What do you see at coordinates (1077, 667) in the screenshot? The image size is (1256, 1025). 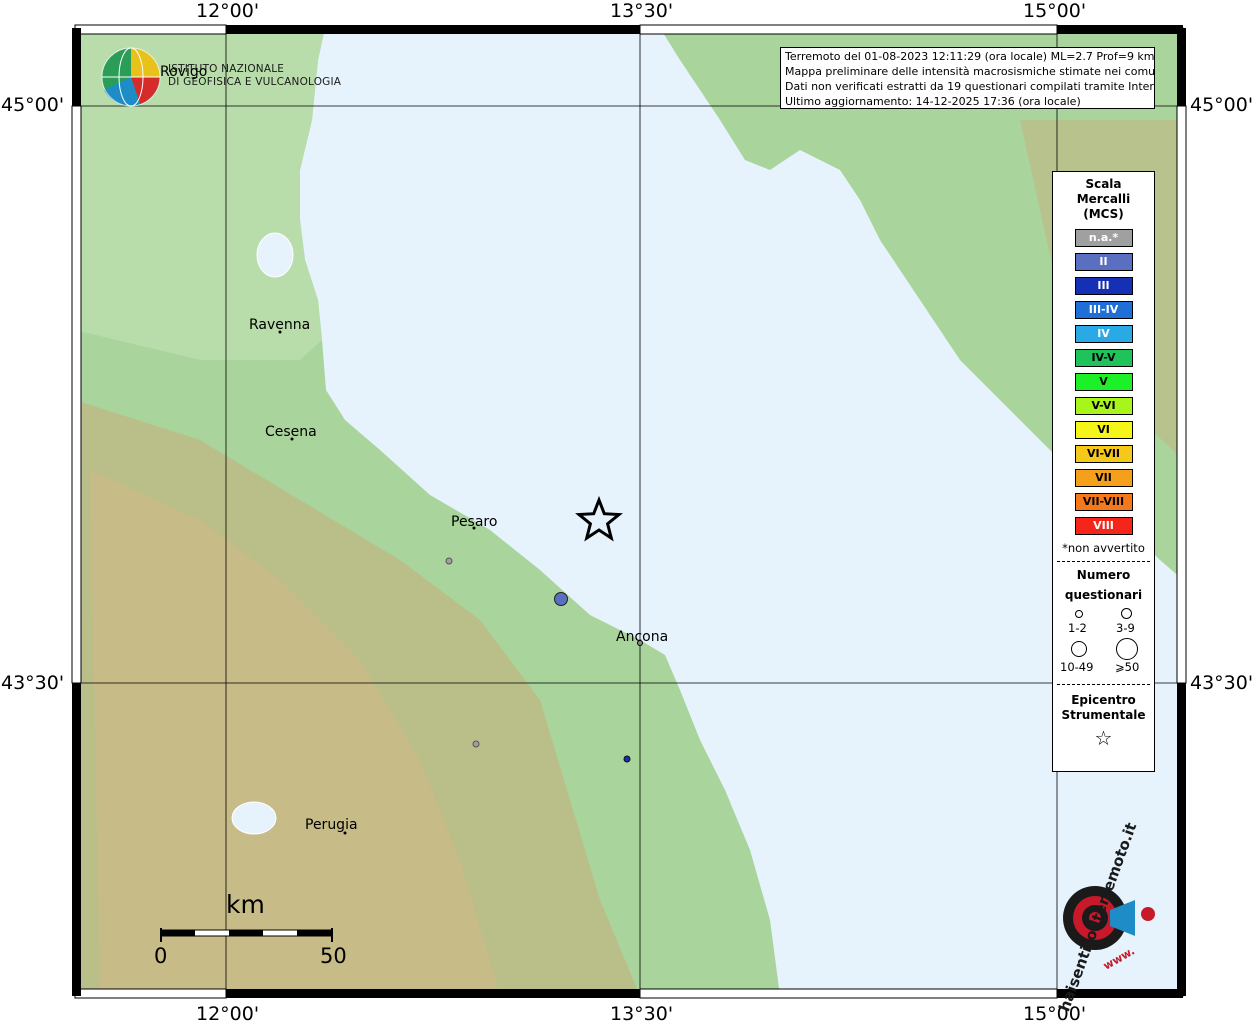 I see `size-label: 10-49` at bounding box center [1077, 667].